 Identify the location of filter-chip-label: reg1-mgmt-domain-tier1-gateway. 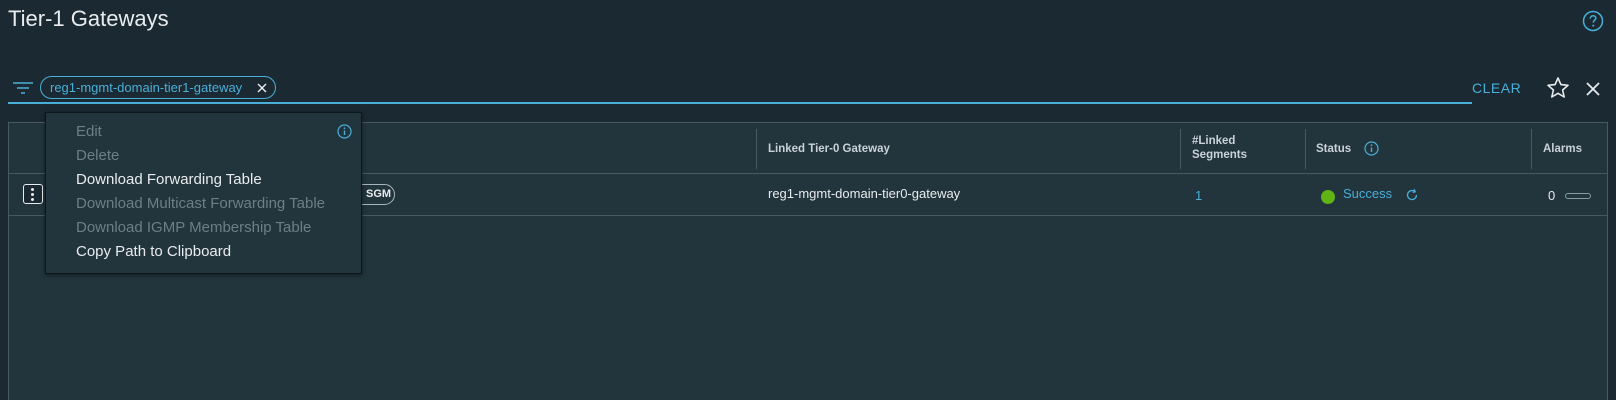
(146, 87).